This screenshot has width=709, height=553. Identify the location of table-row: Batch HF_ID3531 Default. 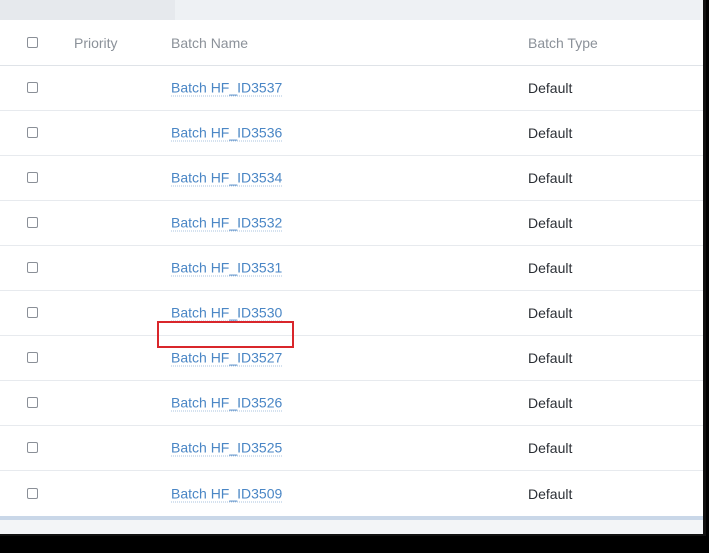
(351, 268).